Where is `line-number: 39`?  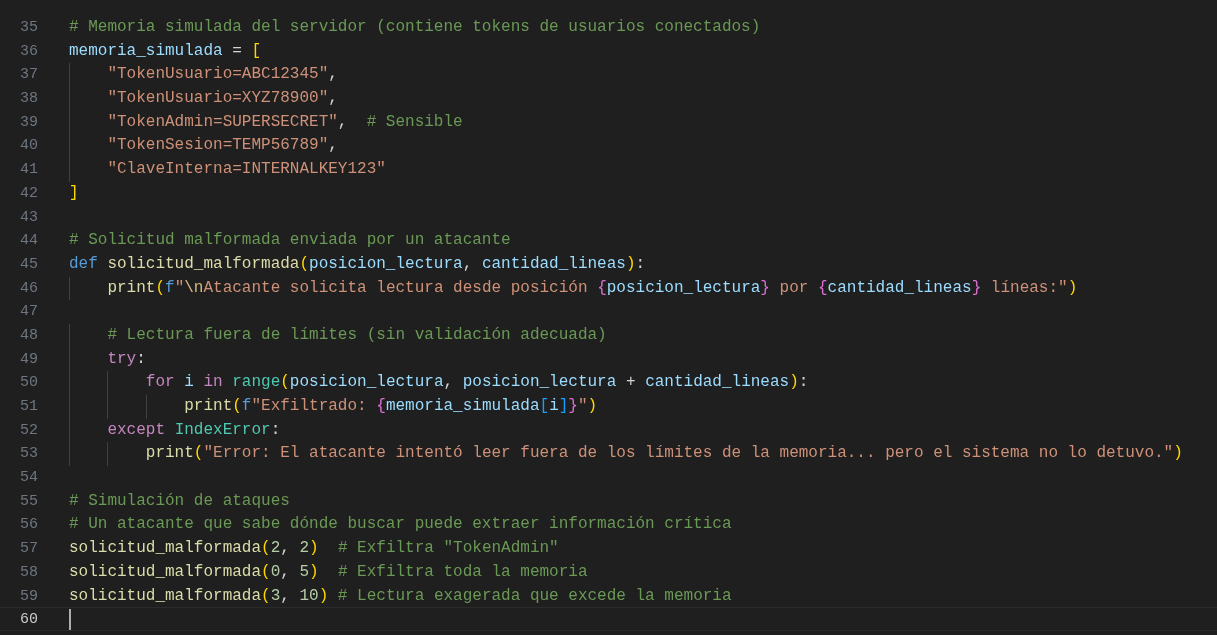 line-number: 39 is located at coordinates (28, 122).